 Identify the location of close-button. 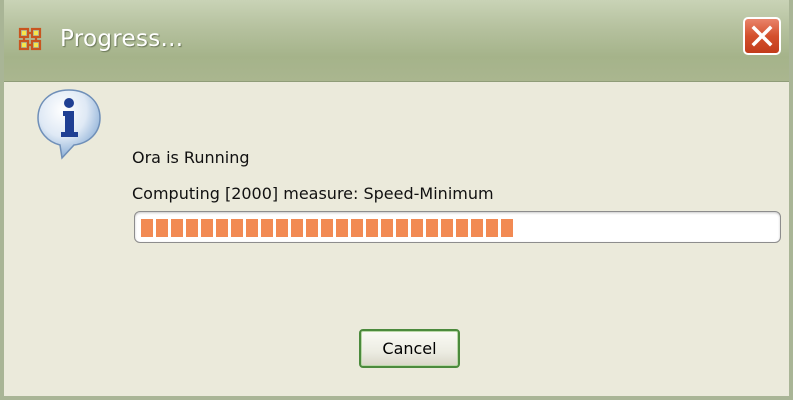
(762, 36).